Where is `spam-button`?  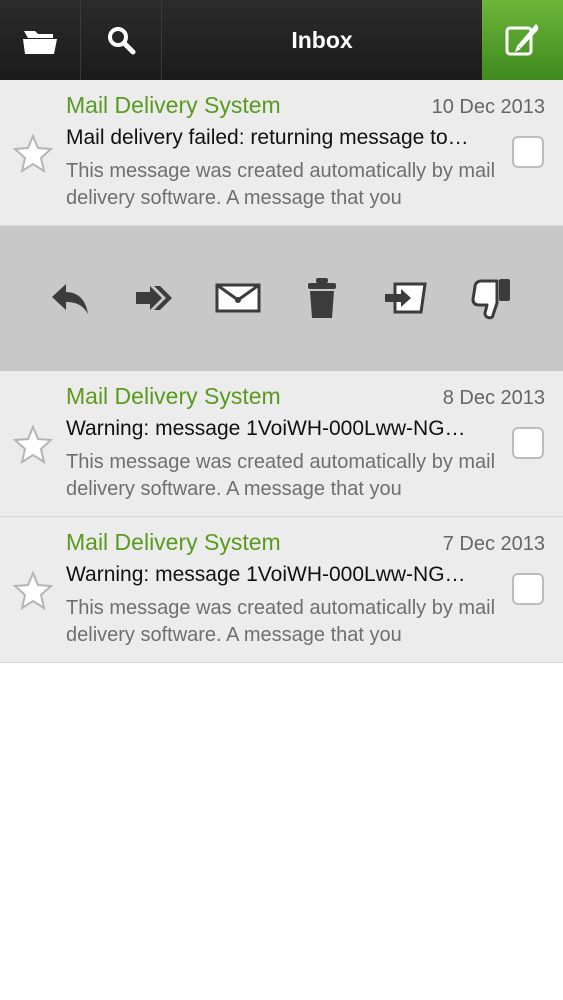 spam-button is located at coordinates (492, 298).